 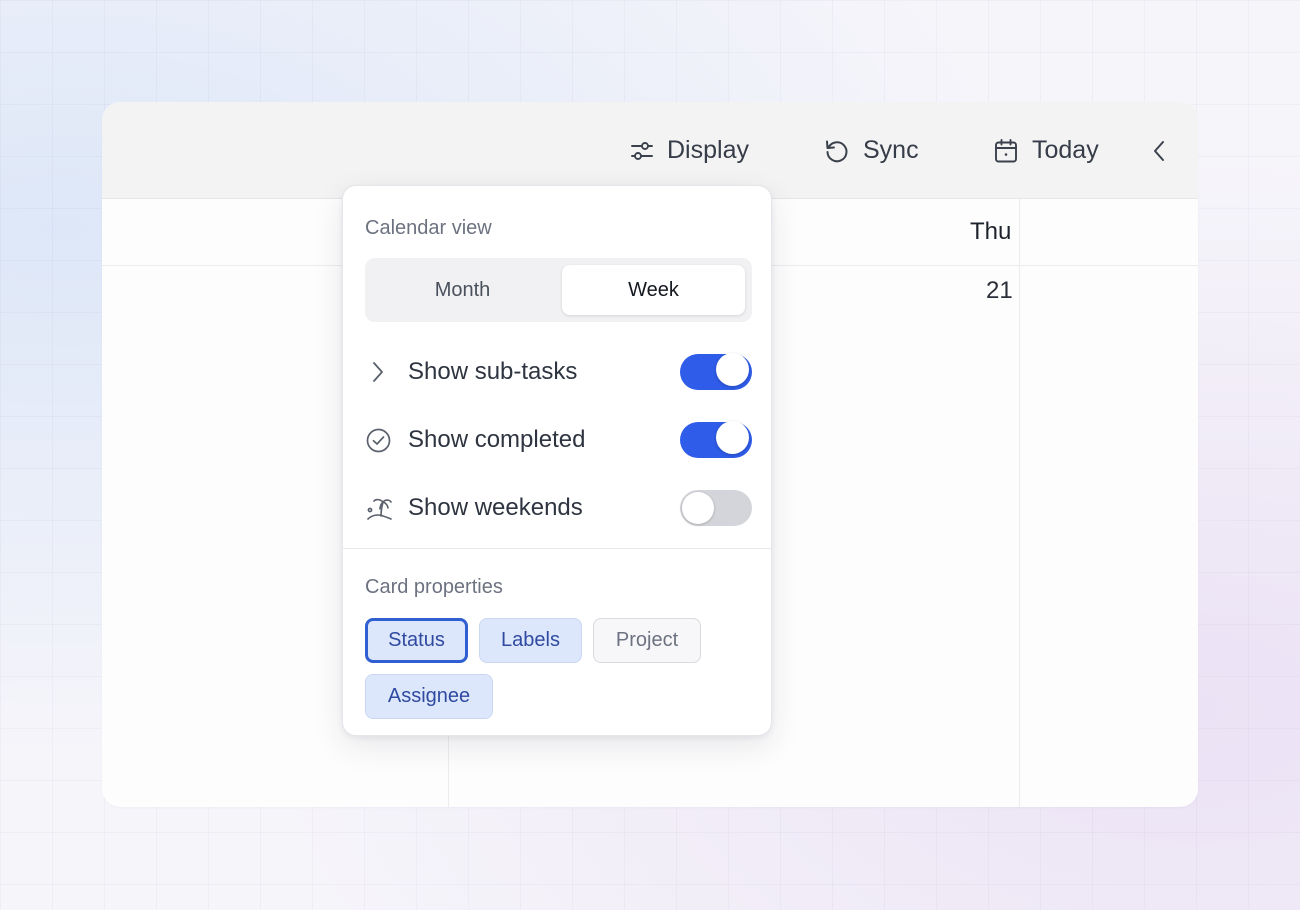 What do you see at coordinates (999, 290) in the screenshot?
I see `day-number: 21` at bounding box center [999, 290].